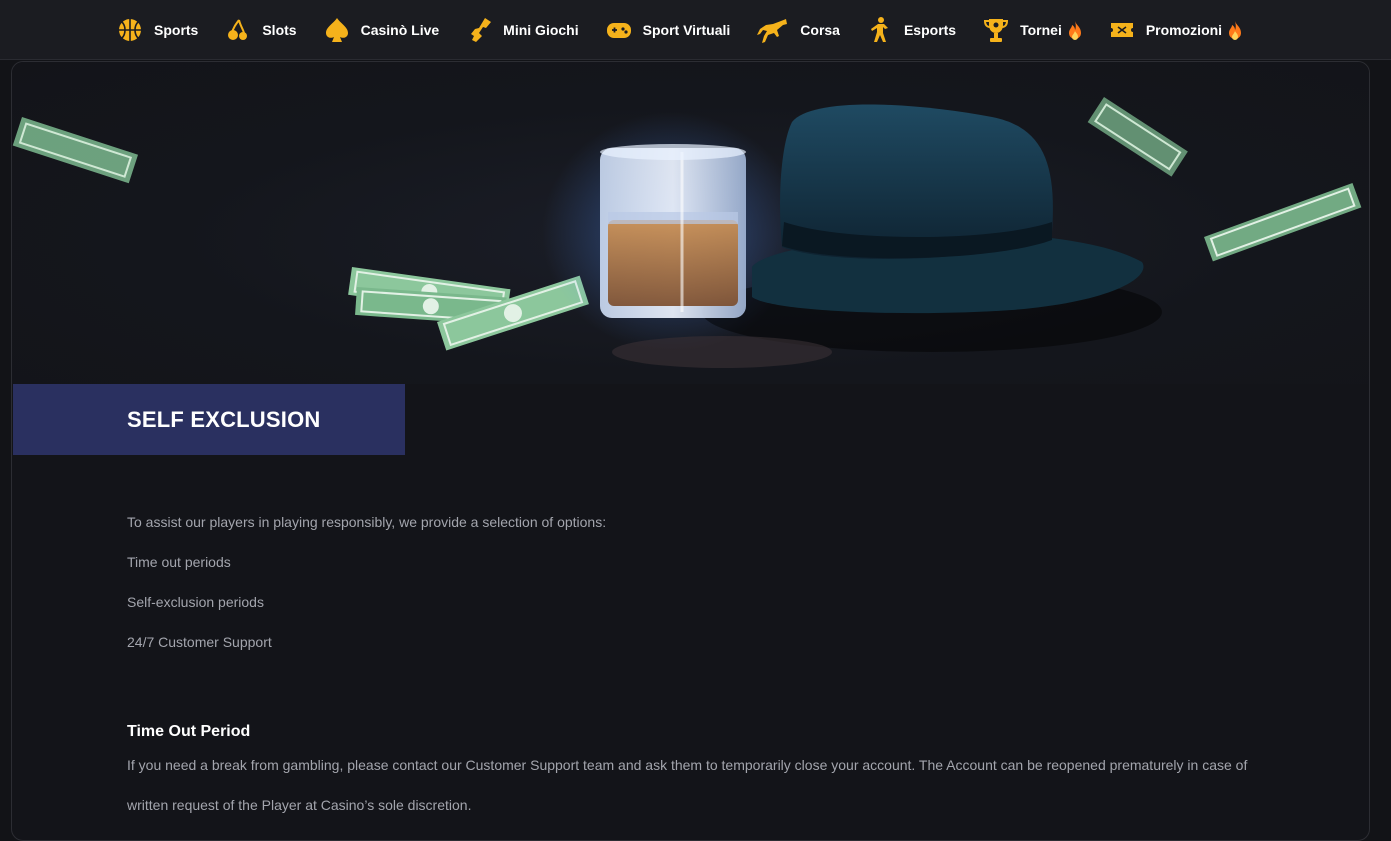  I want to click on nav-item-casino-live: Casinò Live, so click(381, 30).